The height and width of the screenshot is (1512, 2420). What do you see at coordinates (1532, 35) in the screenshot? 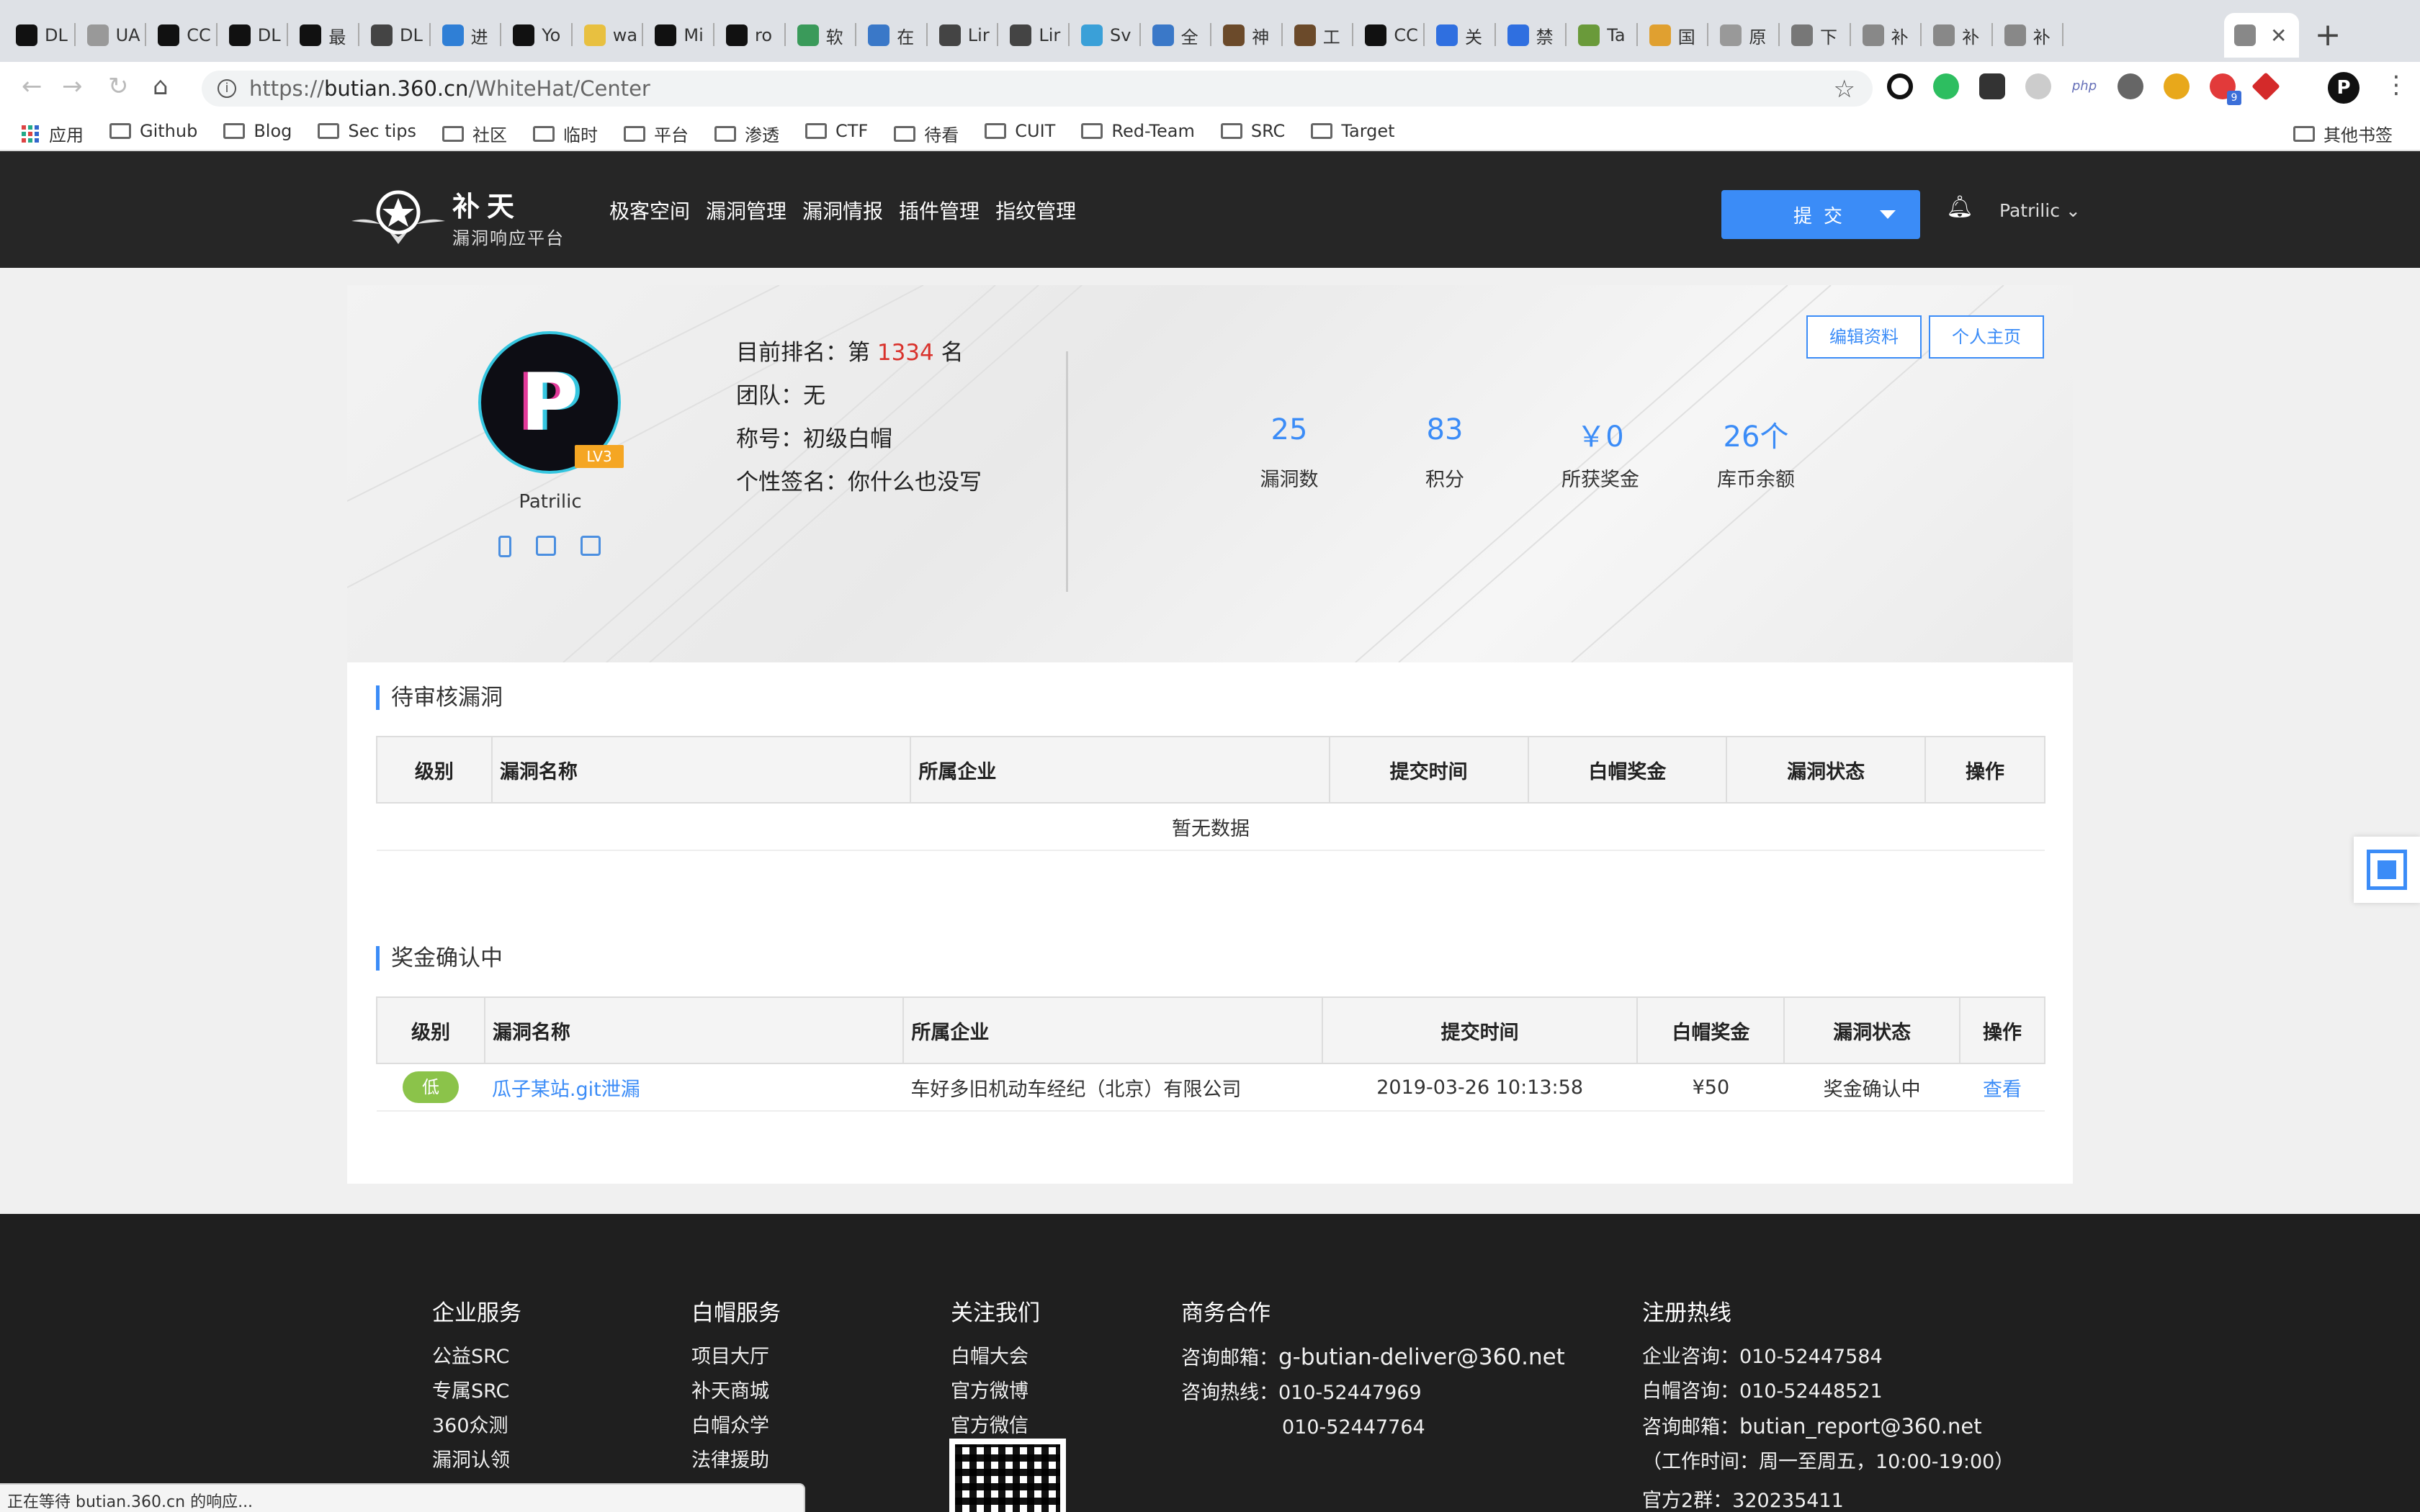
I see `browser-tab: 禁` at bounding box center [1532, 35].